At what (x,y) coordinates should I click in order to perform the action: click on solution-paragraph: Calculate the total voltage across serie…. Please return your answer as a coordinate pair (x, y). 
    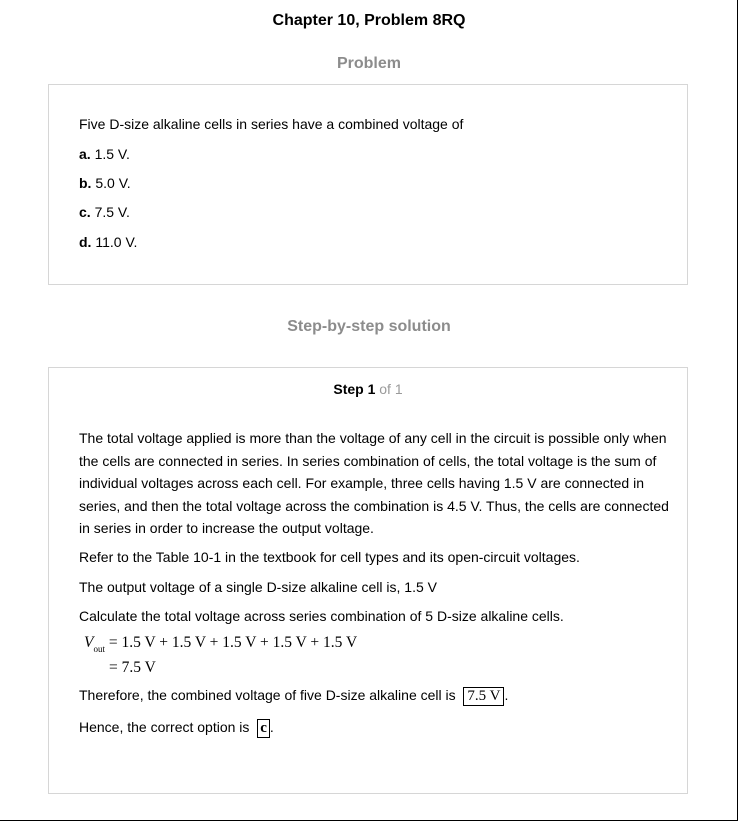
    Looking at the image, I should click on (321, 616).